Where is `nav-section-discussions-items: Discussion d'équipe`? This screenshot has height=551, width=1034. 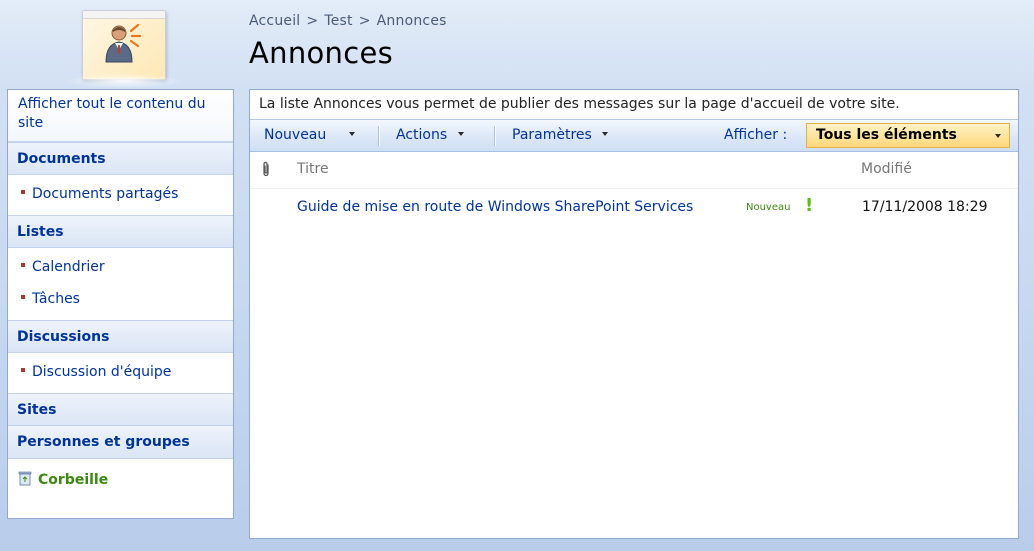 nav-section-discussions-items: Discussion d'équipe is located at coordinates (120, 373).